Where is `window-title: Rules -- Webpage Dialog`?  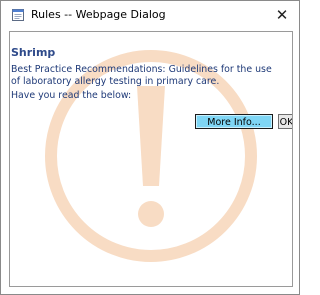 window-title: Rules -- Webpage Dialog is located at coordinates (98, 14).